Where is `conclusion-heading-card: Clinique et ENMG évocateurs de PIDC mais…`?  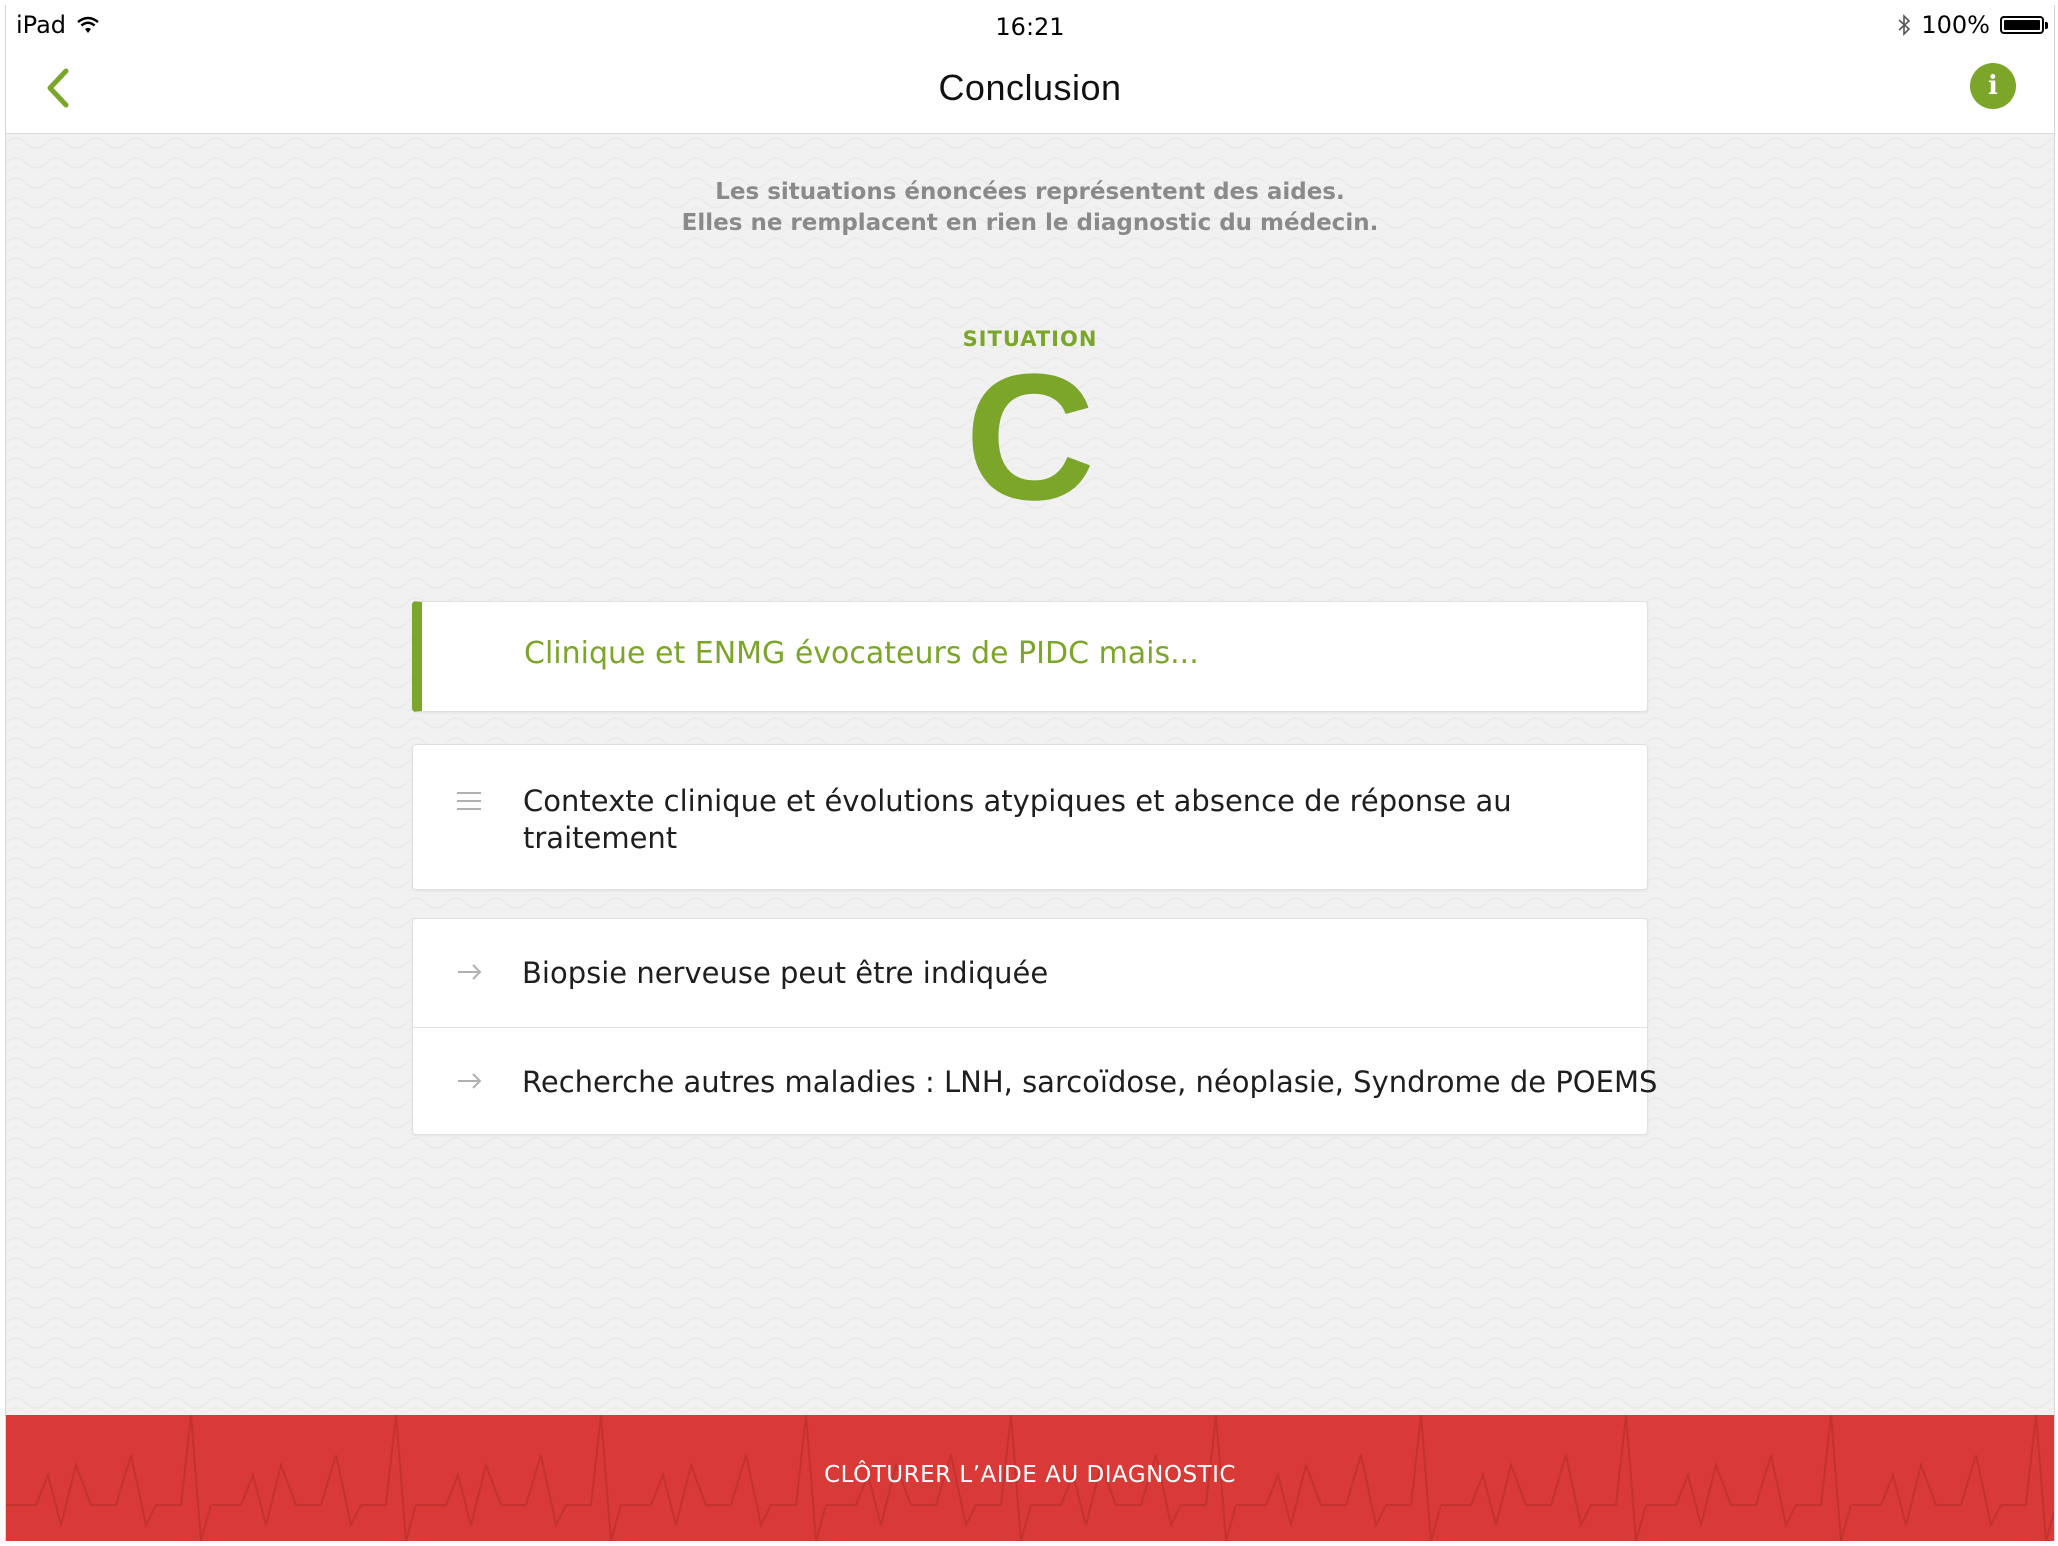 conclusion-heading-card: Clinique et ENMG évocateurs de PIDC mais… is located at coordinates (1030, 656).